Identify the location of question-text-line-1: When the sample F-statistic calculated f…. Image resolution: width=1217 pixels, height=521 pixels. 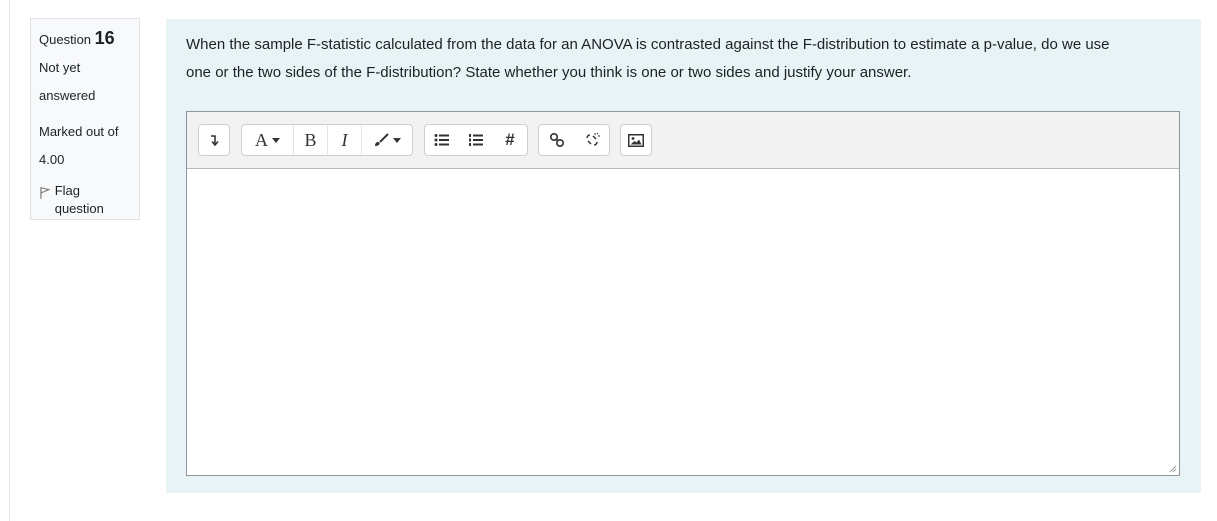
(648, 44).